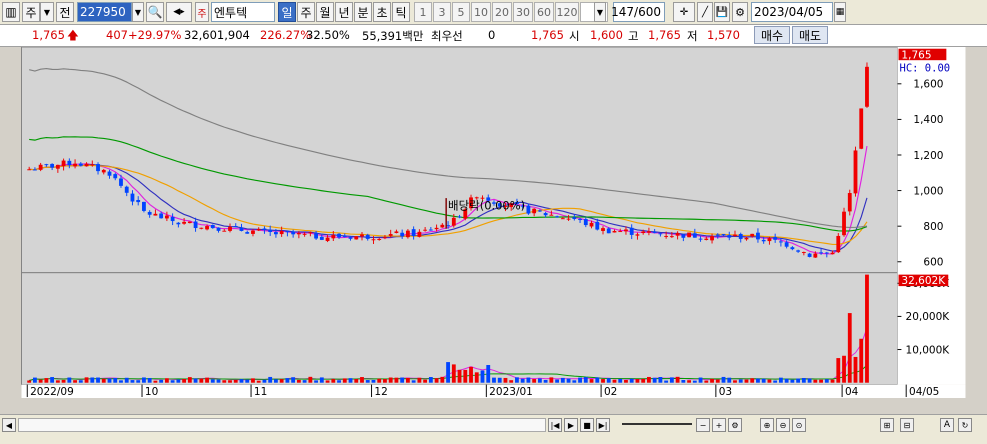  Describe the element at coordinates (684, 12) in the screenshot. I see `crosshair-icon: ✛` at that location.